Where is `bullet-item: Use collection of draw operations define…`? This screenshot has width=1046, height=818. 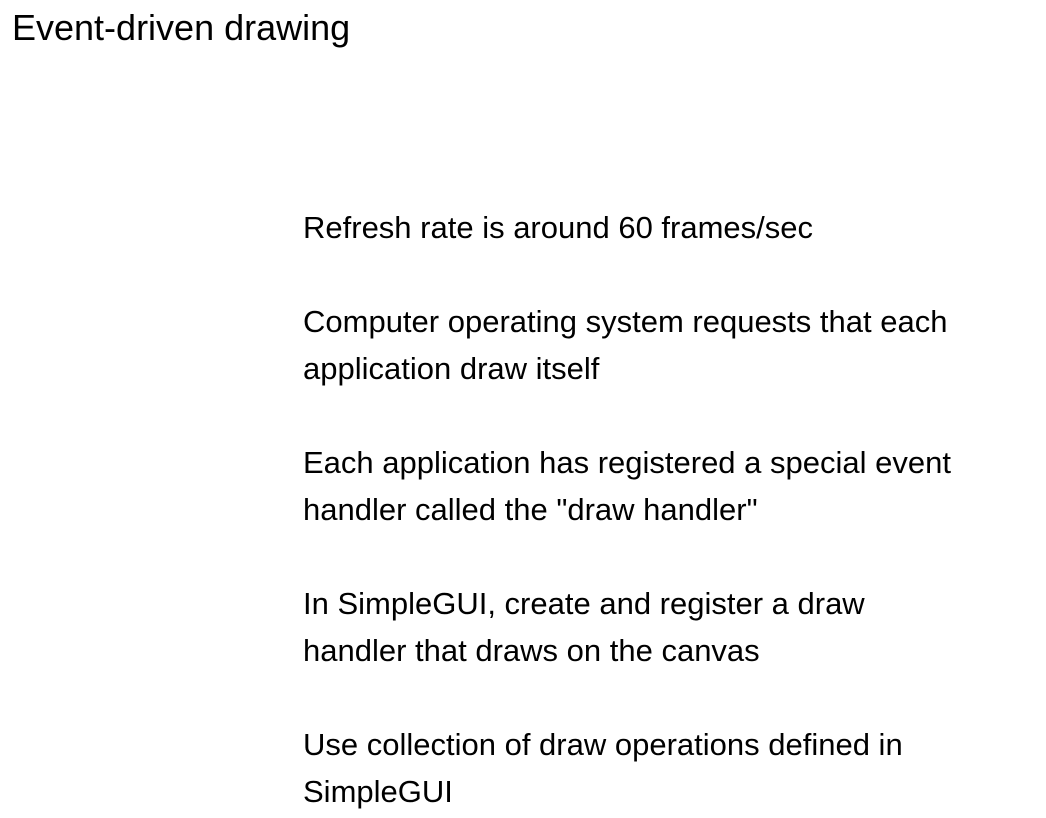 bullet-item: Use collection of draw operations define… is located at coordinates (670, 768).